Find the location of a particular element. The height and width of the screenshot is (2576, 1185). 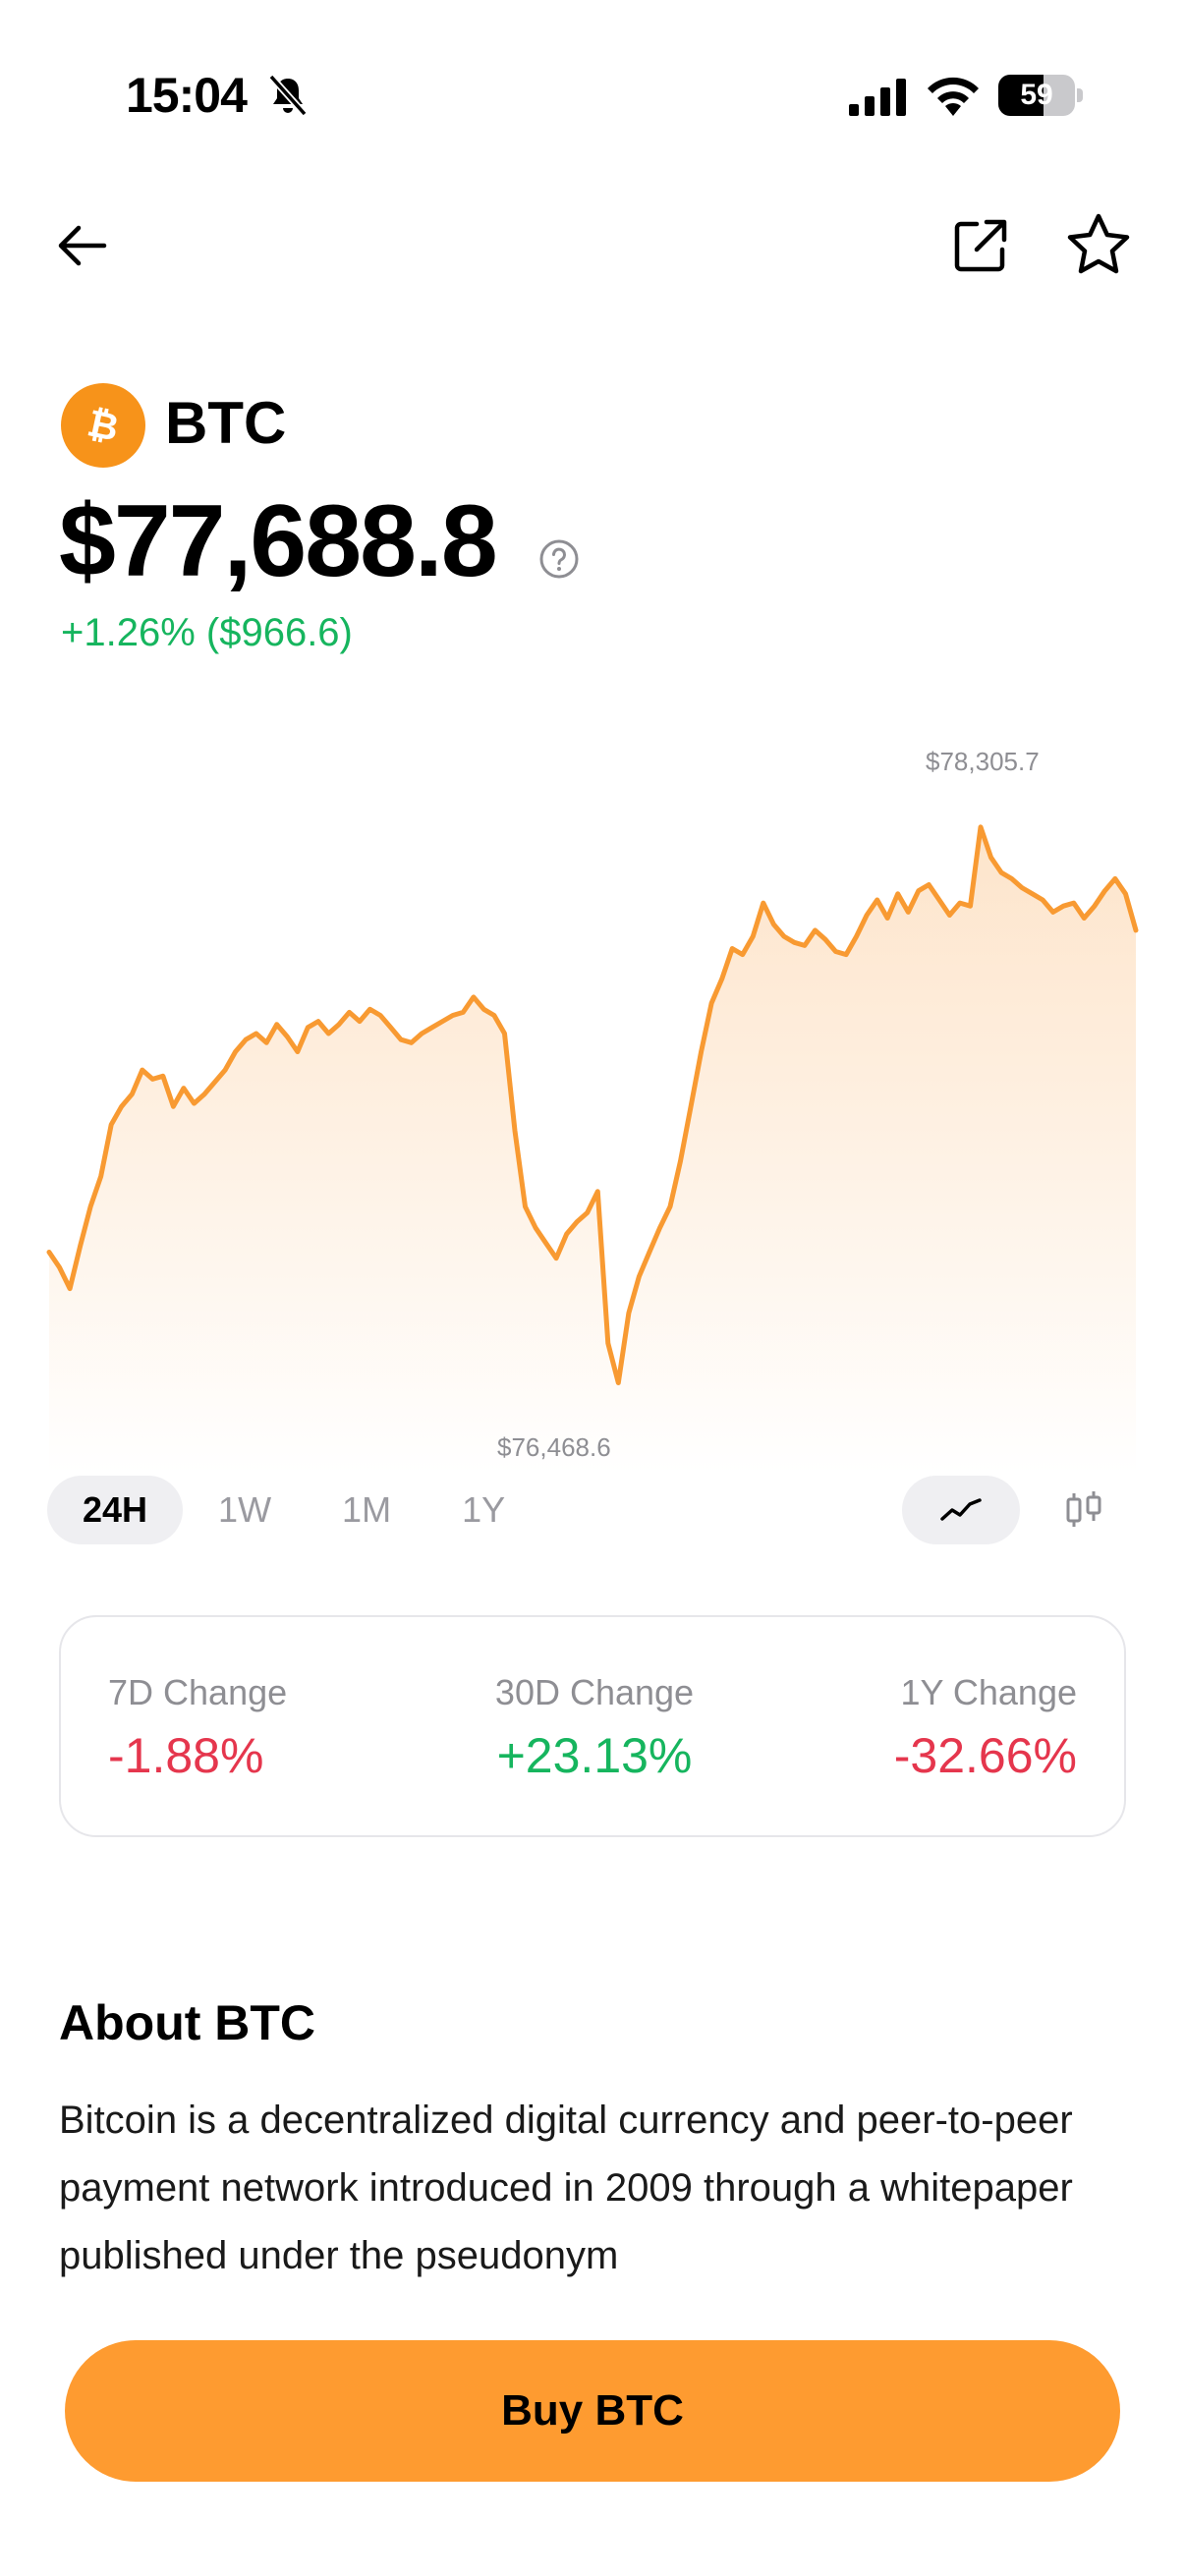

stat-1y-value: -32.66% is located at coordinates (985, 1755).